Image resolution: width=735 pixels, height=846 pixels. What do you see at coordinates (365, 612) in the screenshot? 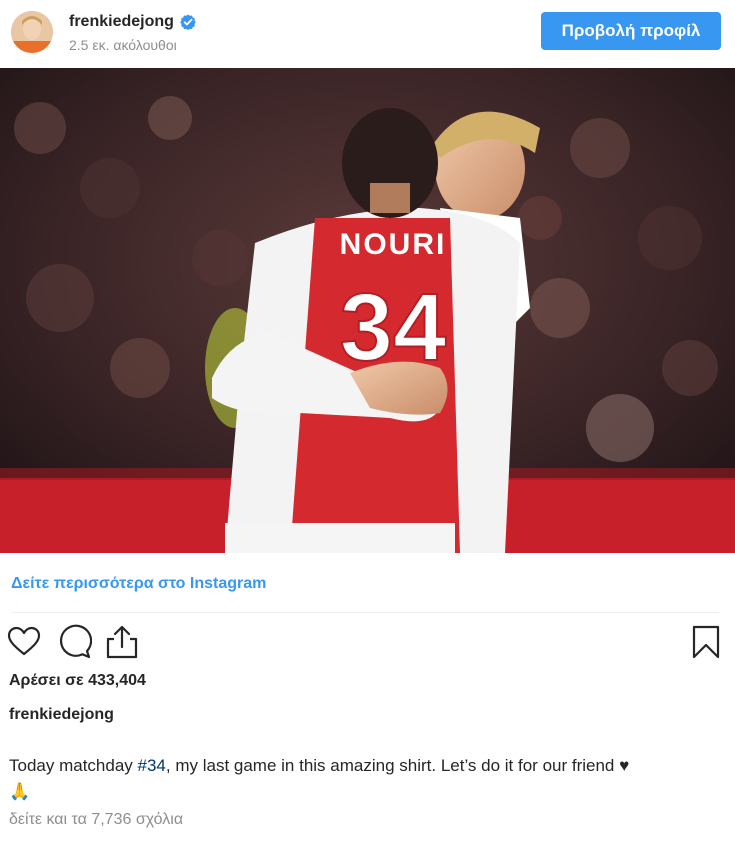
I see `divider` at bounding box center [365, 612].